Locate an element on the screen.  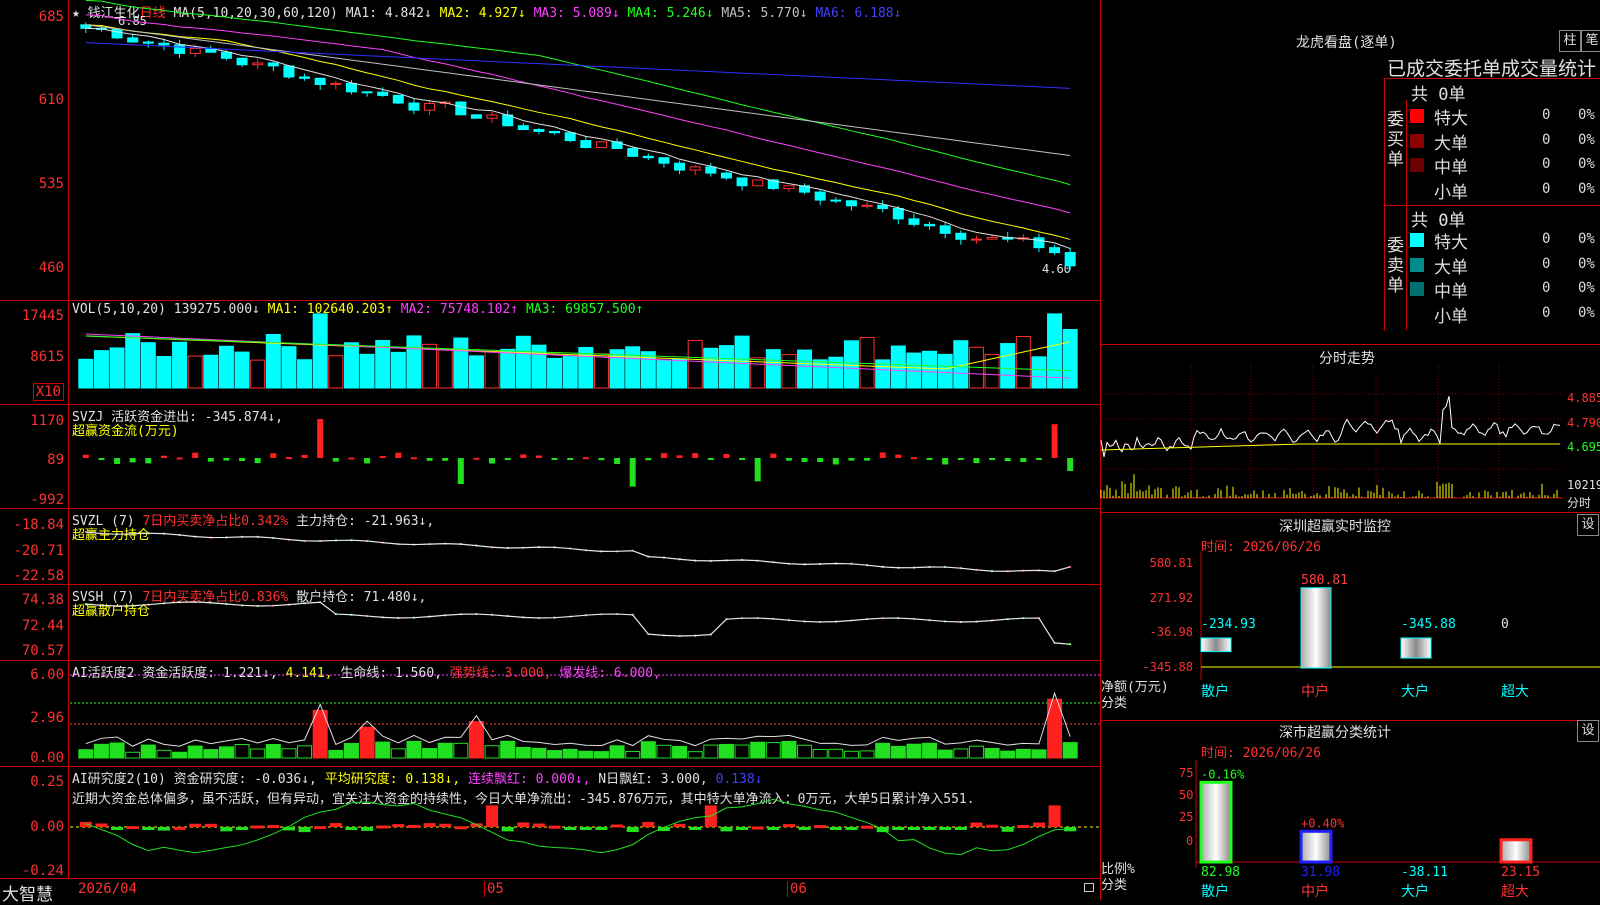
svzj-axis: 1170 89 -992 is located at coordinates (34, 456).